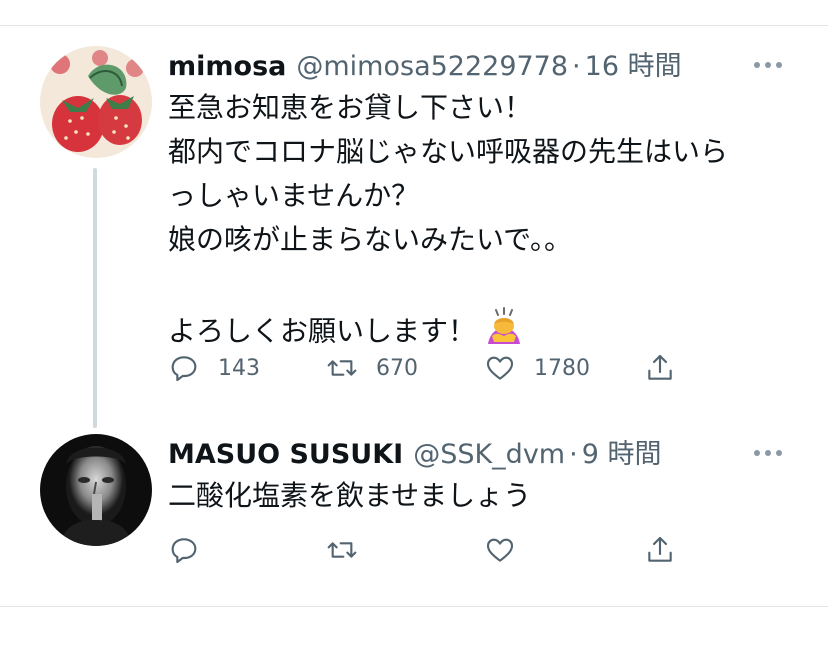 This screenshot has height=649, width=828. What do you see at coordinates (448, 151) in the screenshot?
I see `tweet-line: 都内でコロナ脳じゃない呼吸器の先生はいら` at bounding box center [448, 151].